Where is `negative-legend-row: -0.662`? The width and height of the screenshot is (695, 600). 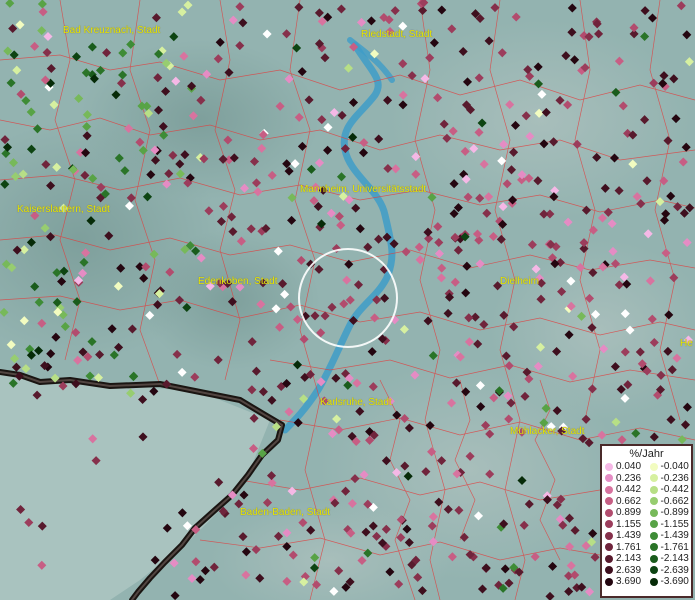
negative-legend-row: -0.662 is located at coordinates (669, 502).